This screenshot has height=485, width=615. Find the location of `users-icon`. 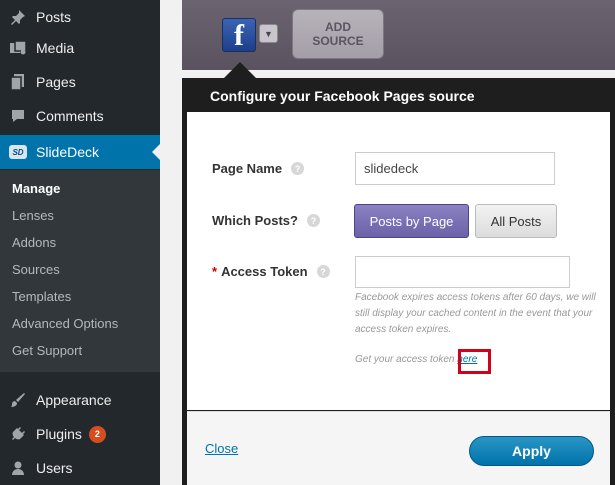

users-icon is located at coordinates (18, 468).